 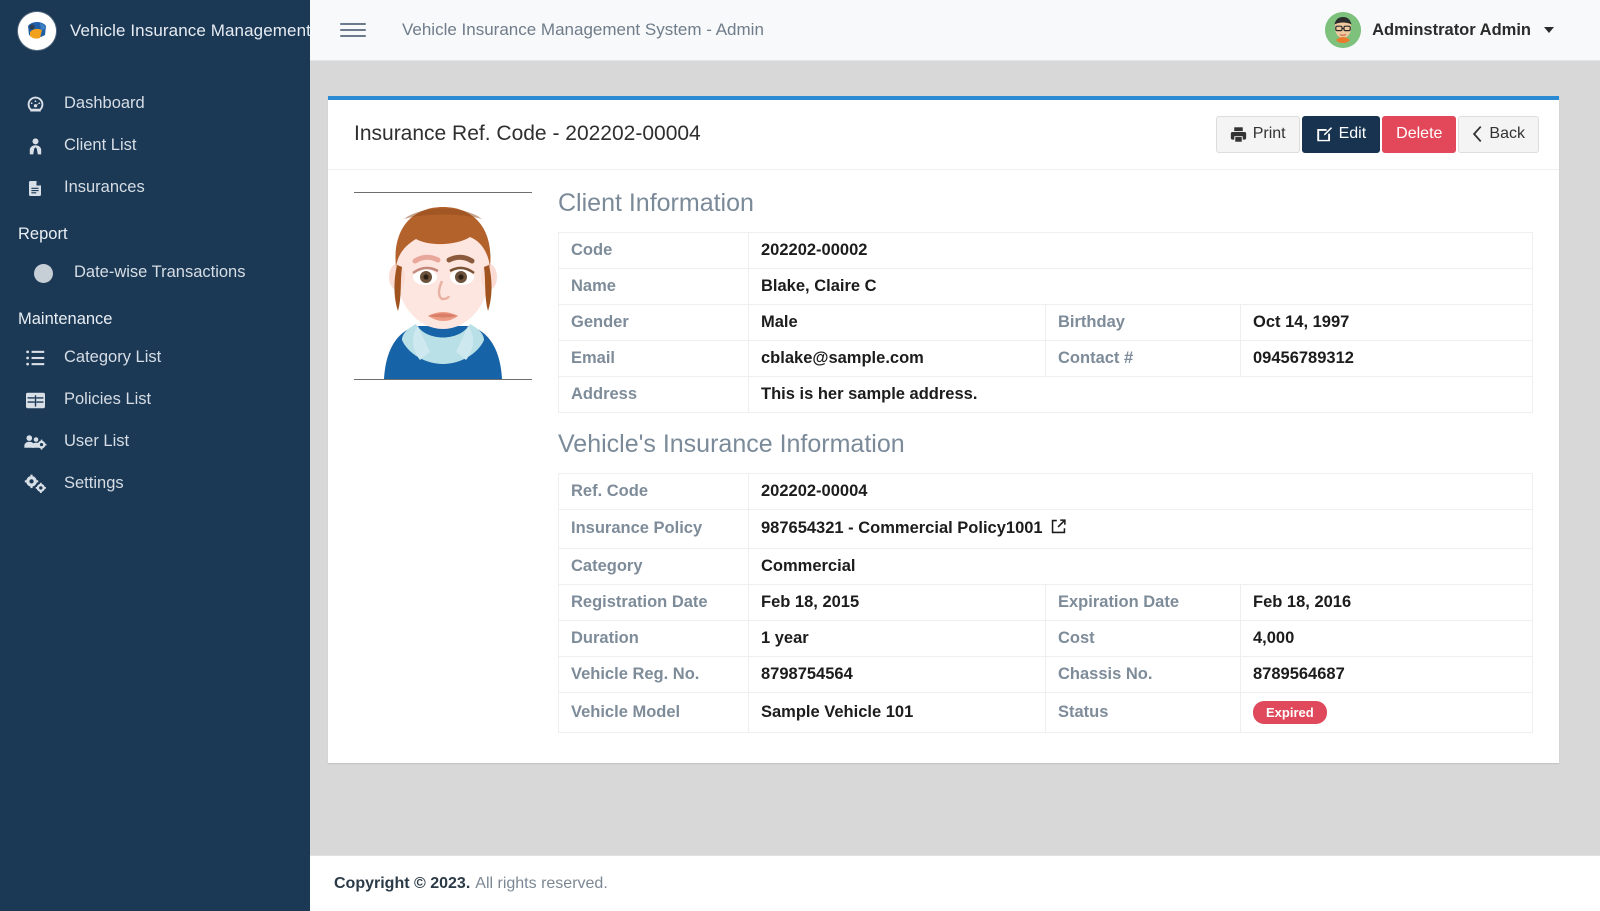 I want to click on sidebar-item-user-list: User List, so click(x=155, y=442).